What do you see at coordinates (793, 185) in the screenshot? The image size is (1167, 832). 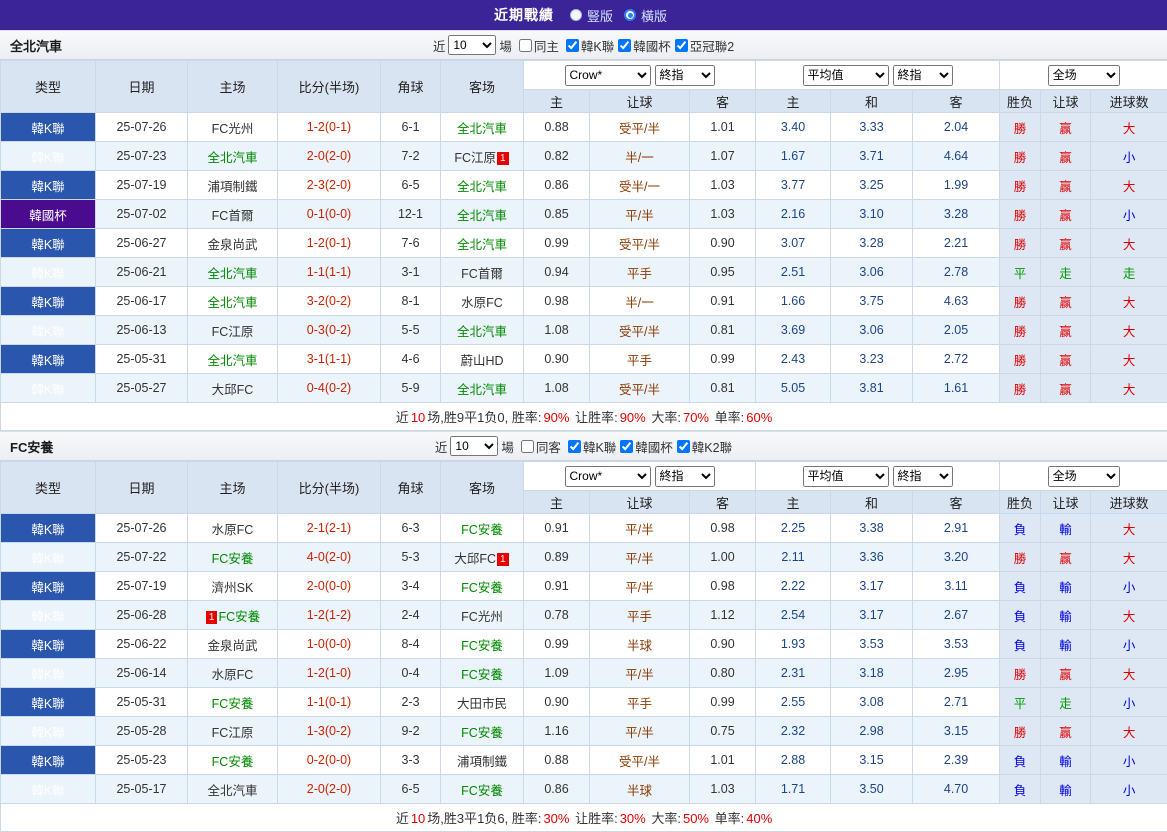 I see `euro-home-cell: 3.77` at bounding box center [793, 185].